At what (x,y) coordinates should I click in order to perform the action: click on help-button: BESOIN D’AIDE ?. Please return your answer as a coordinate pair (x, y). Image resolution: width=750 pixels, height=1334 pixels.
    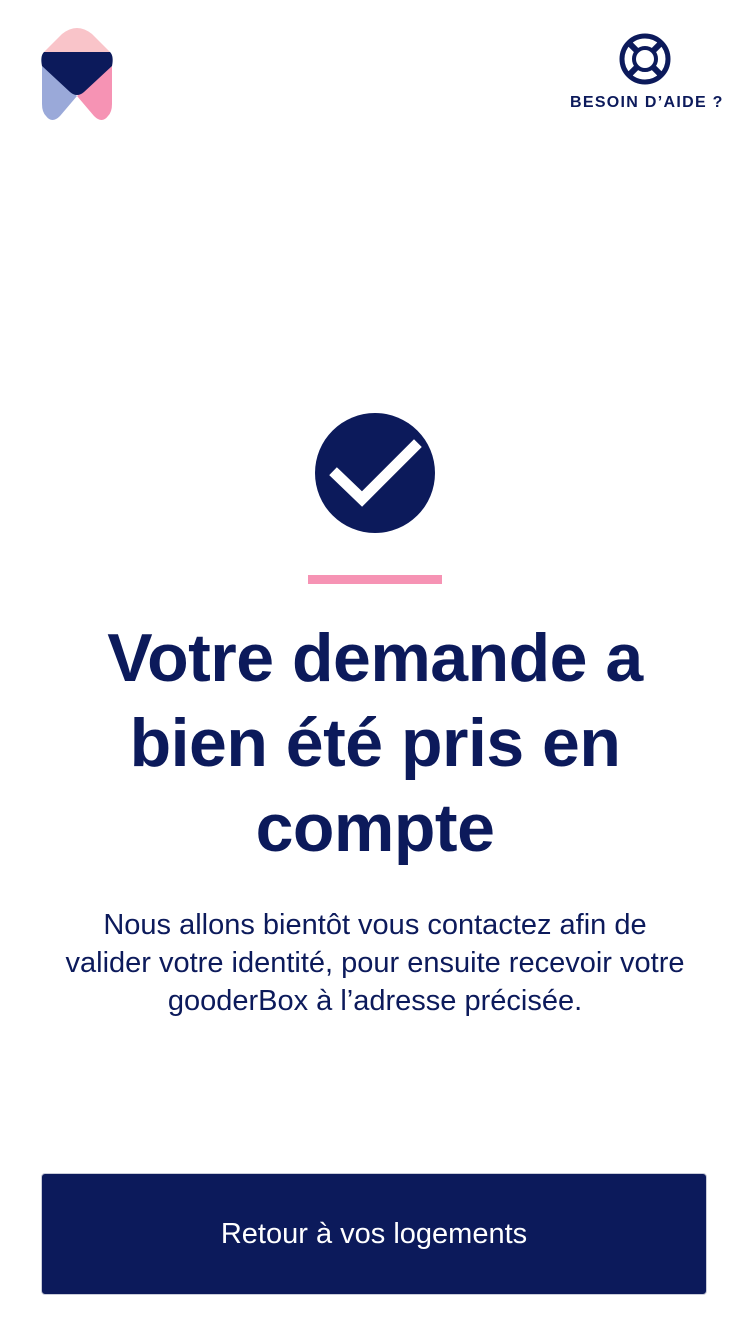
    Looking at the image, I should click on (647, 72).